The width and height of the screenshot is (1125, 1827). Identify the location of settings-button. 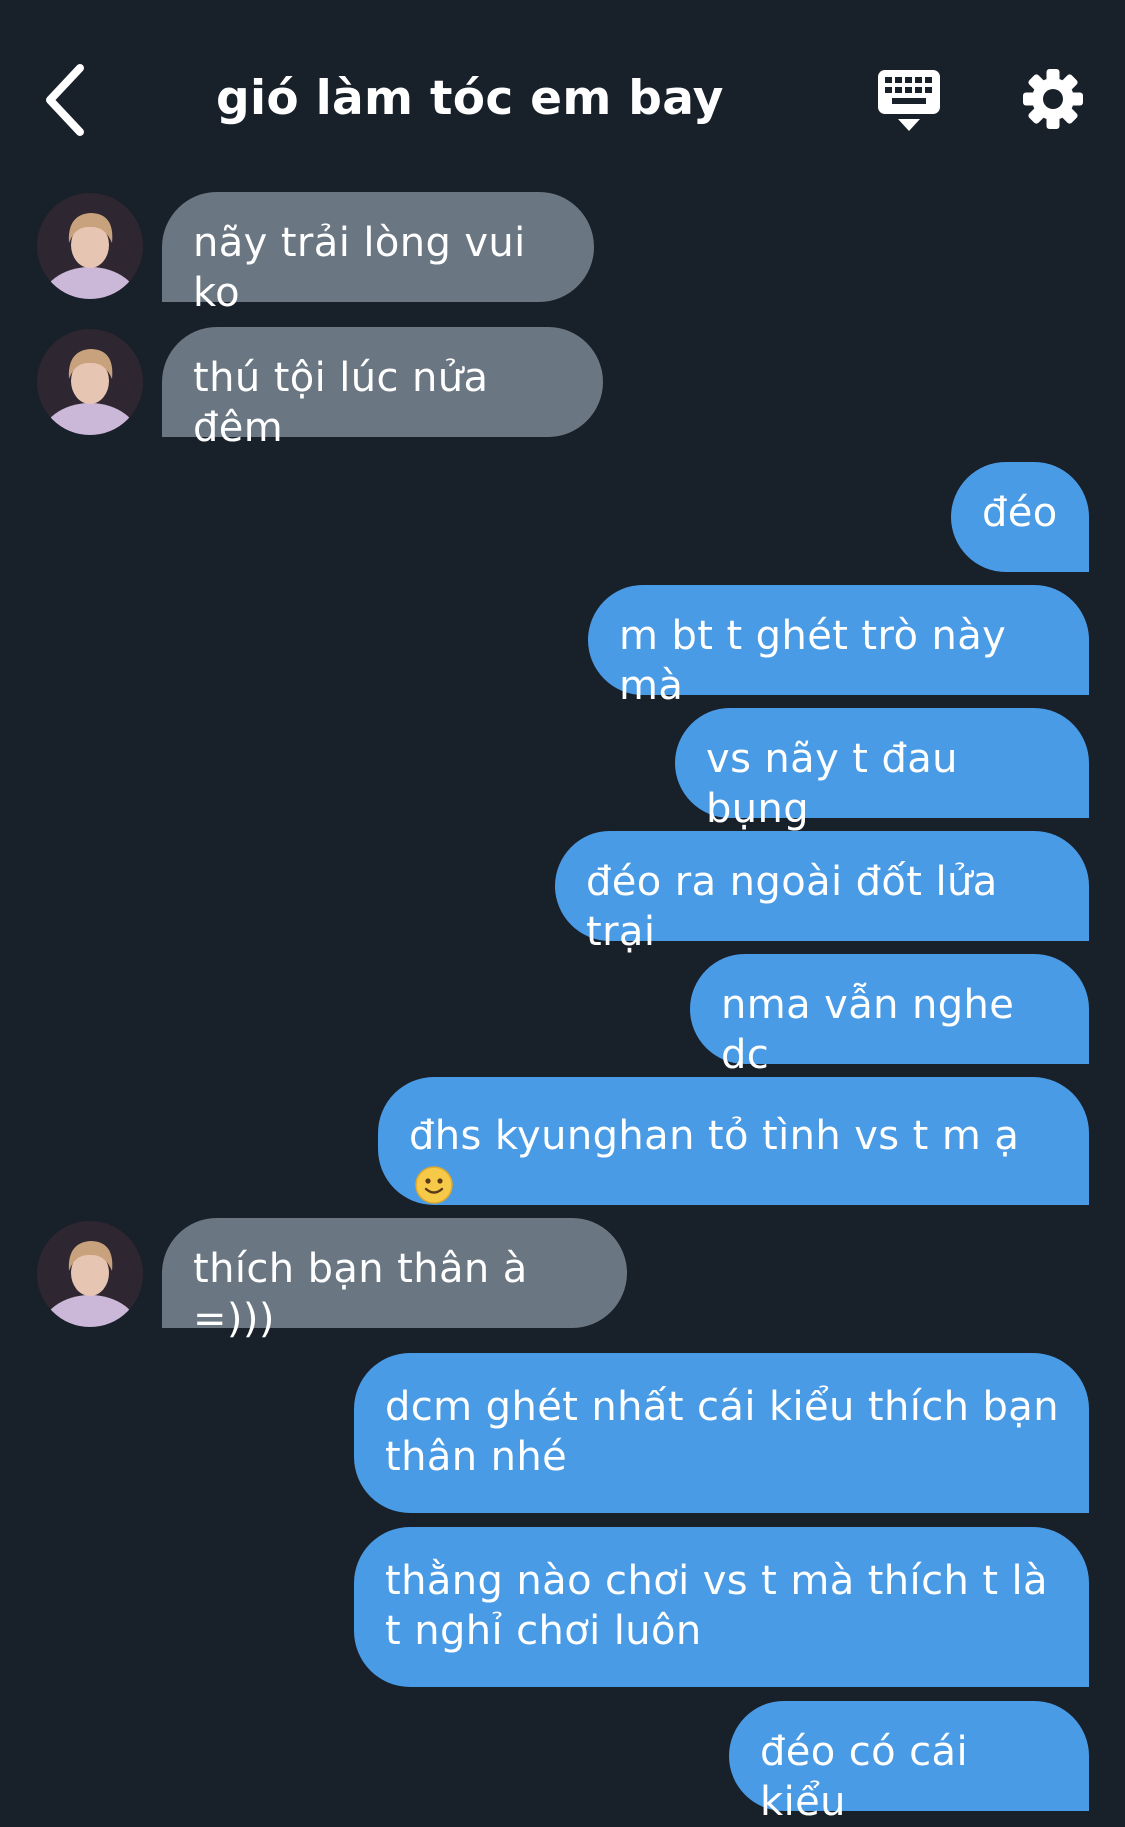
(1053, 99).